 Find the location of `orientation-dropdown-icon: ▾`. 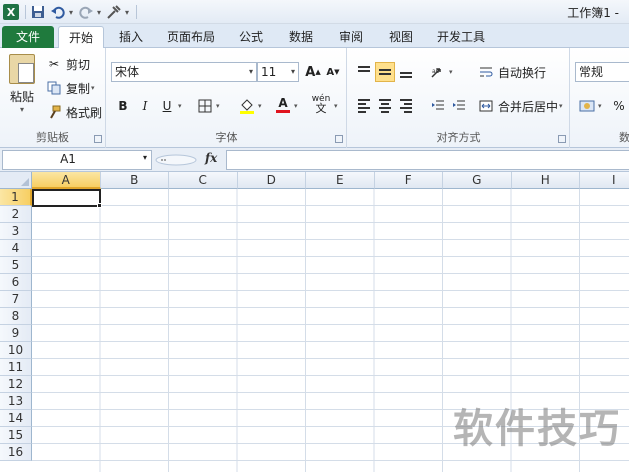

orientation-dropdown-icon: ▾ is located at coordinates (451, 72).